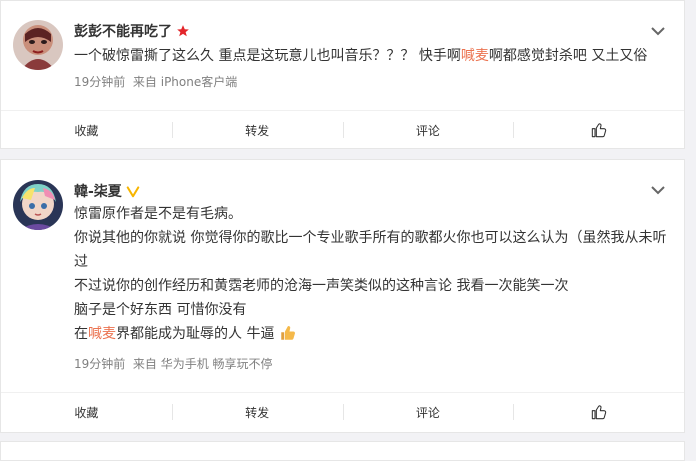 The image size is (696, 461). What do you see at coordinates (183, 31) in the screenshot?
I see `star-badge-icon` at bounding box center [183, 31].